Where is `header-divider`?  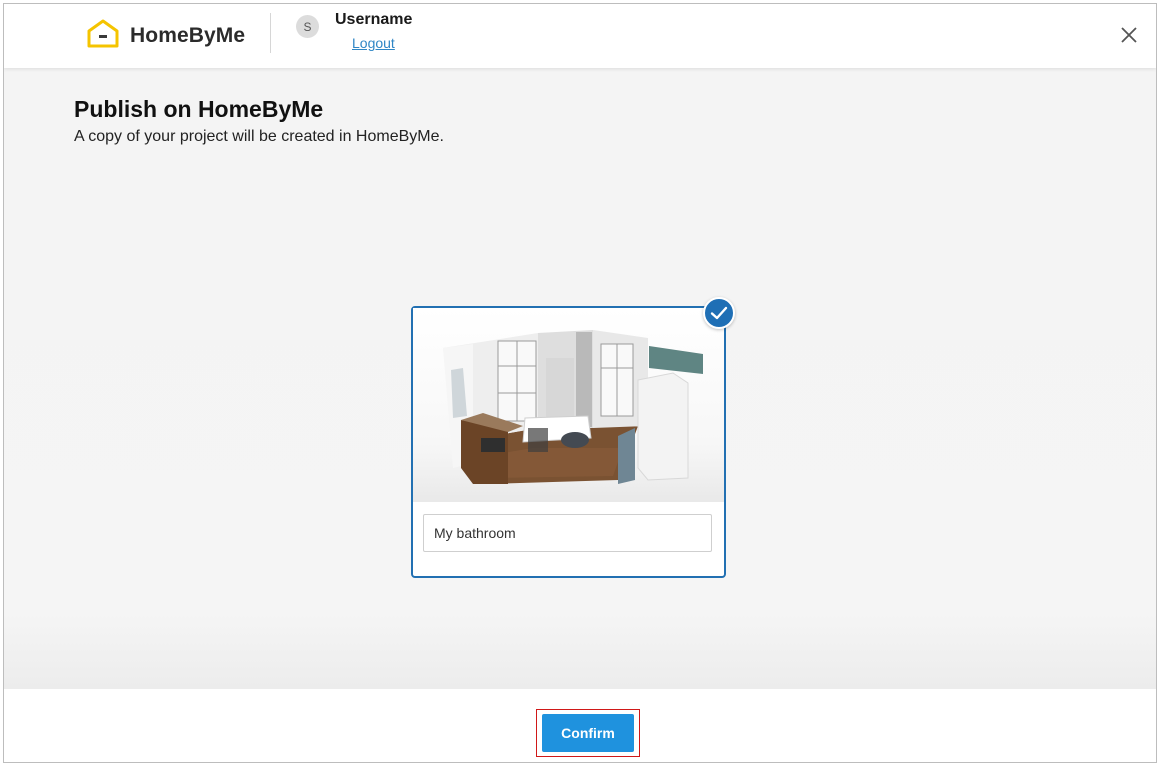
header-divider is located at coordinates (270, 33).